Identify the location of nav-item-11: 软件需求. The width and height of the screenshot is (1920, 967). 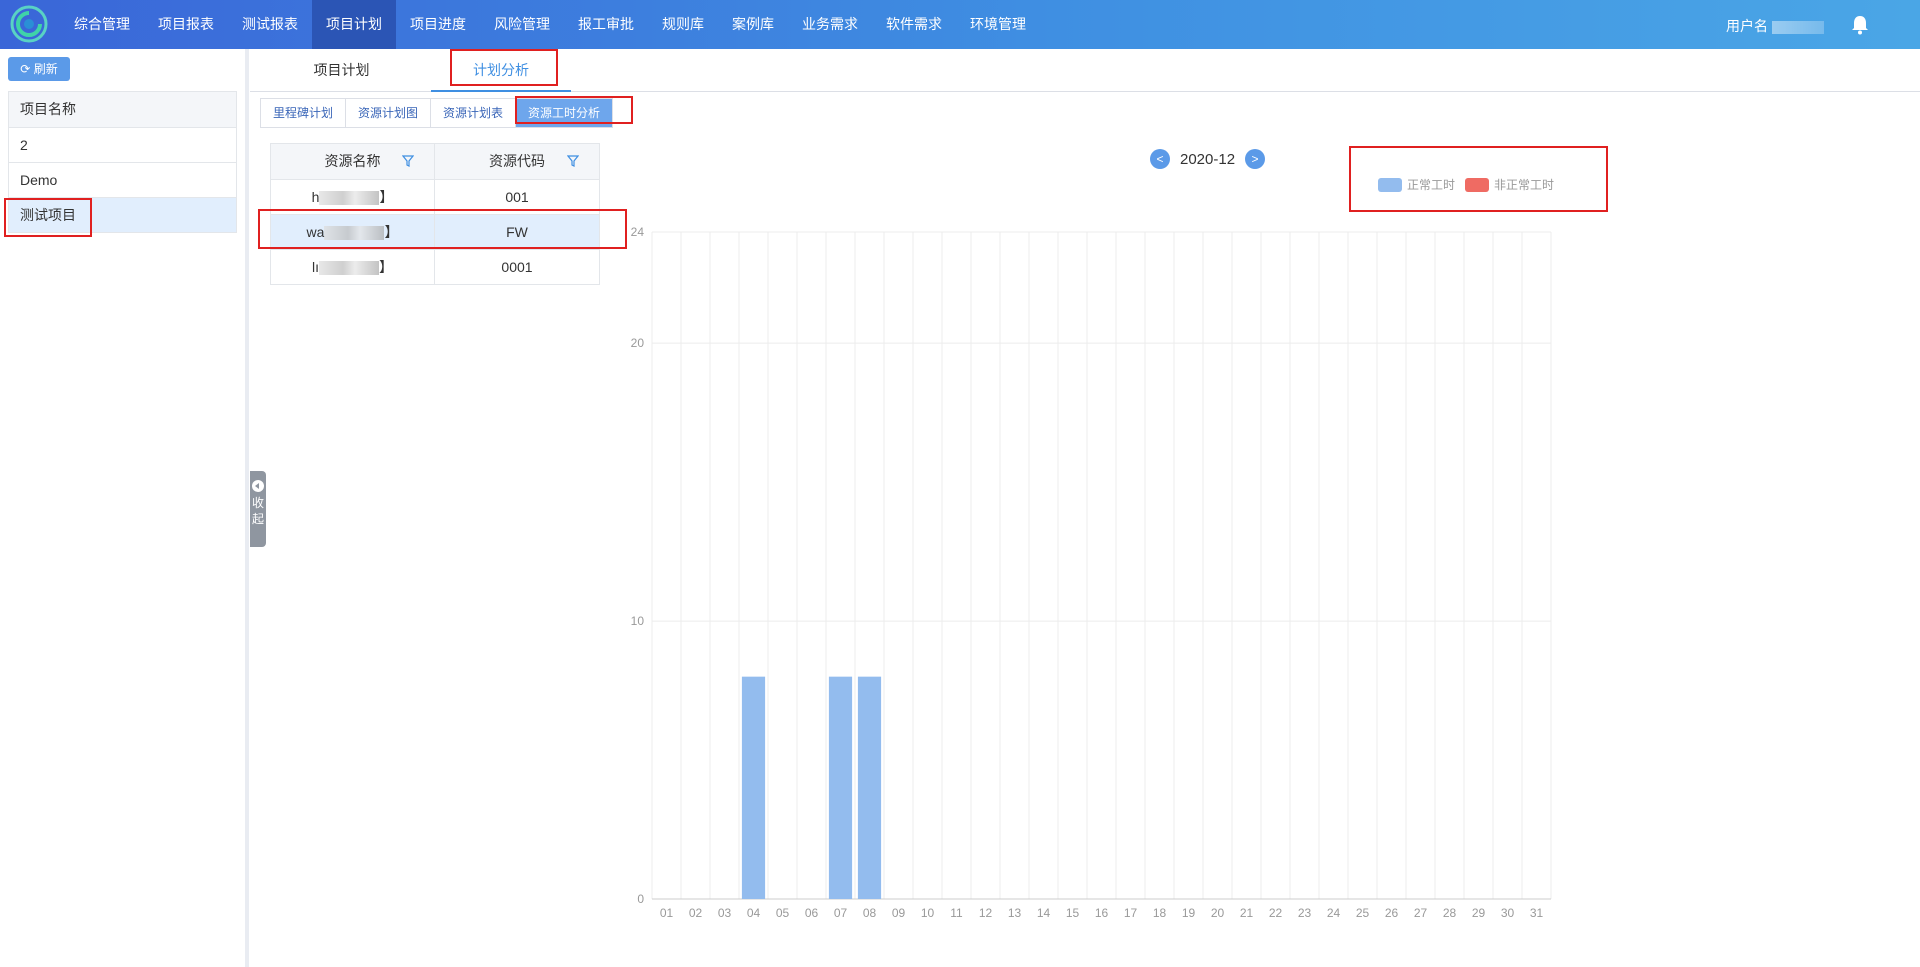
(914, 24).